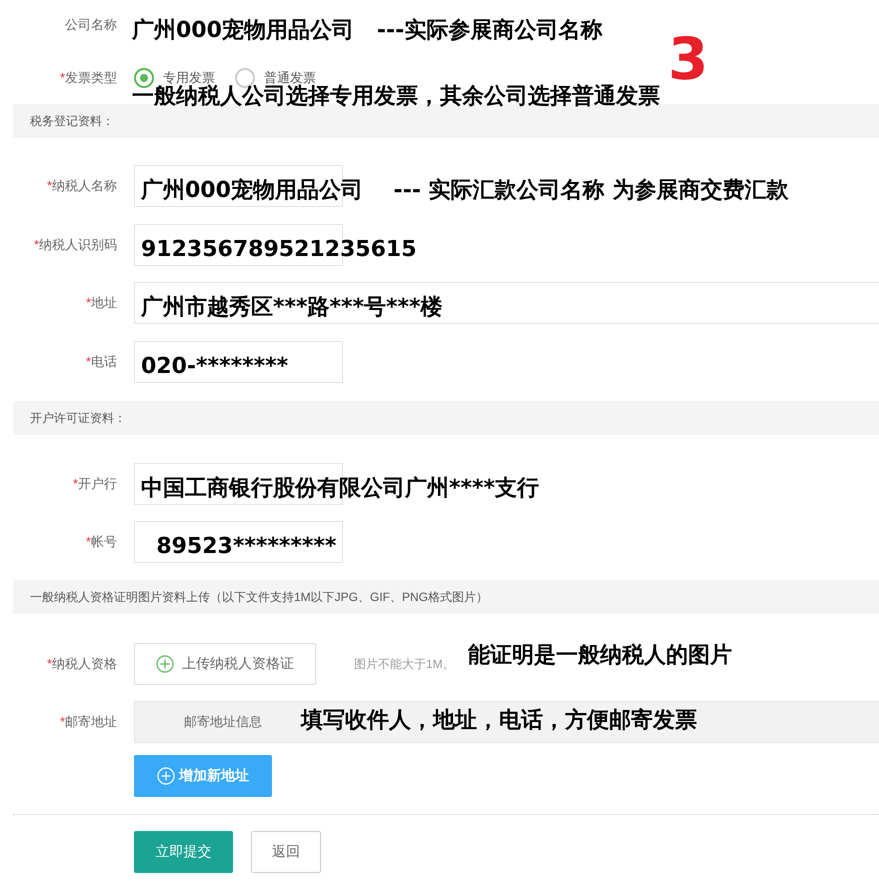 This screenshot has height=889, width=879. What do you see at coordinates (600, 656) in the screenshot?
I see `annotation-text: 能证明是一般纳税人的图片` at bounding box center [600, 656].